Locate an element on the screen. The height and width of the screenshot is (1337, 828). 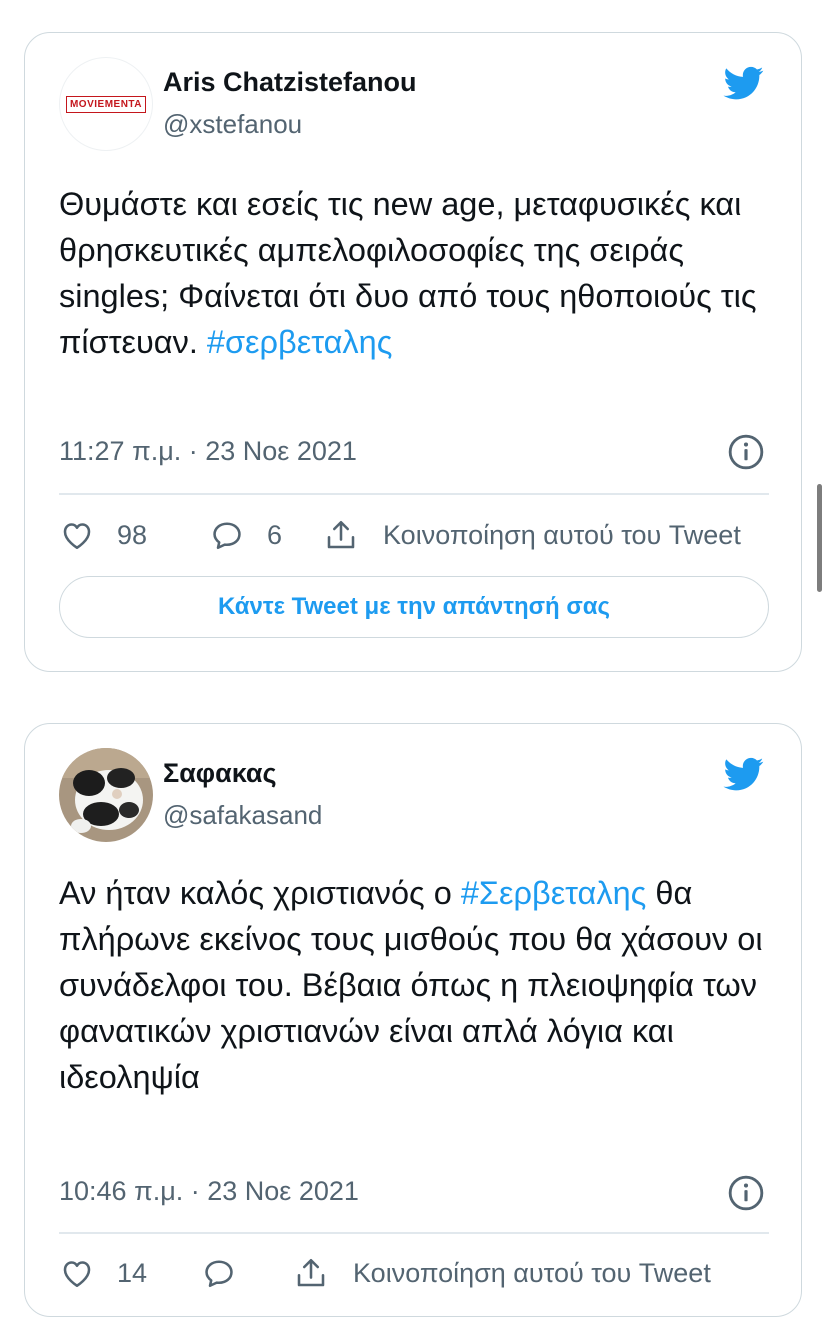
hashtag-link: #Σερβεταλης is located at coordinates (553, 893).